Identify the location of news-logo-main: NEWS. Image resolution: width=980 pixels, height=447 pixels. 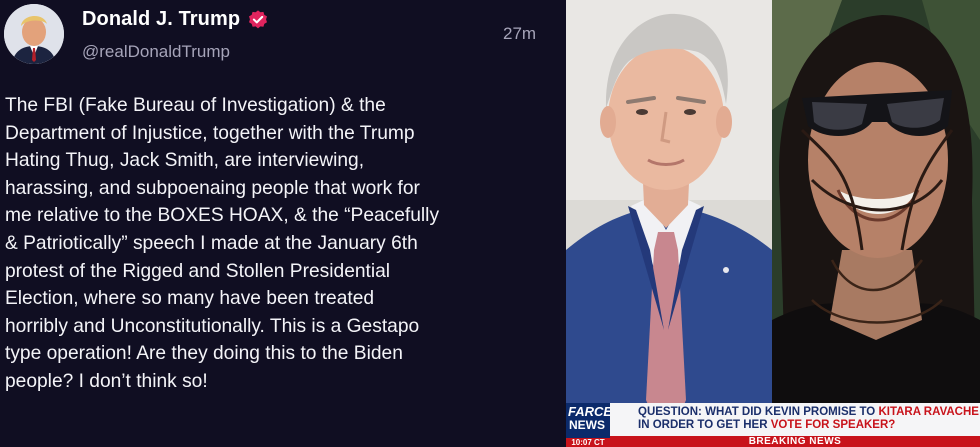
(587, 425).